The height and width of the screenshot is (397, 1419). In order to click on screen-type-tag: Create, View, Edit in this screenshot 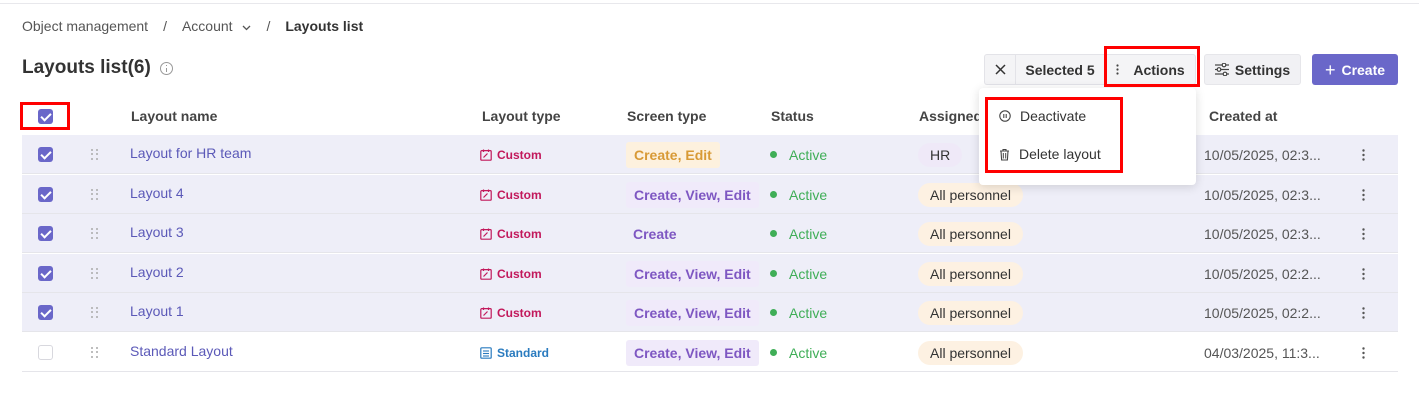, I will do `click(692, 273)`.